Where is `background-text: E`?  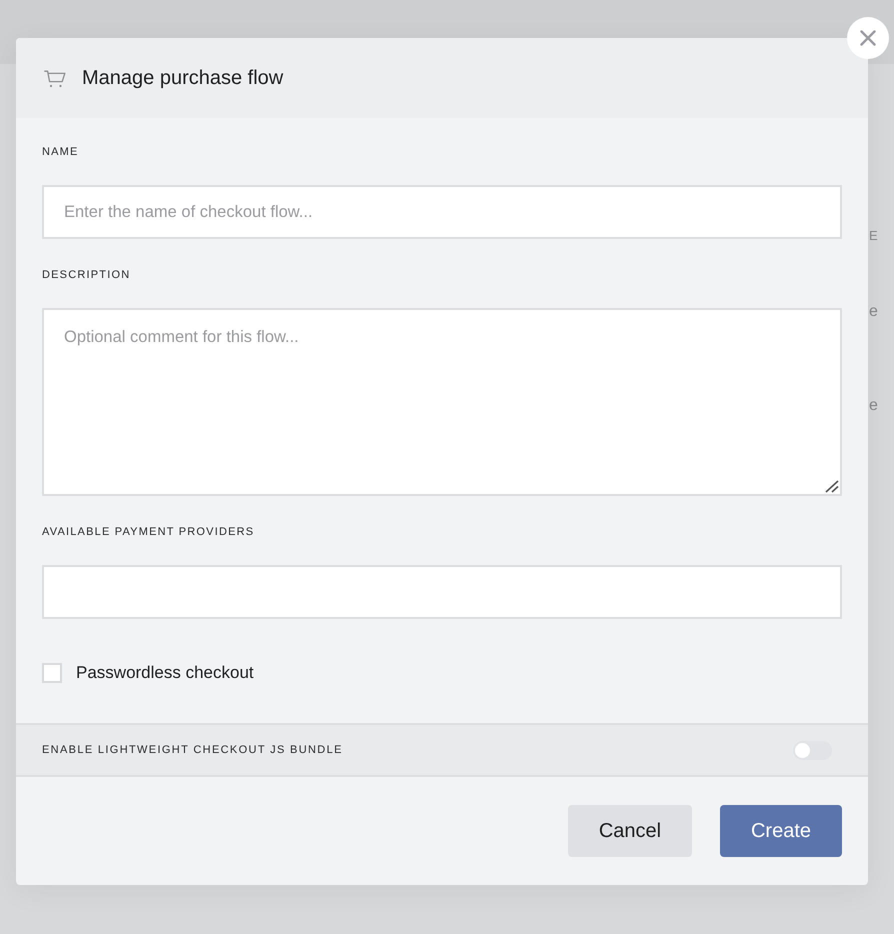
background-text: E is located at coordinates (873, 236).